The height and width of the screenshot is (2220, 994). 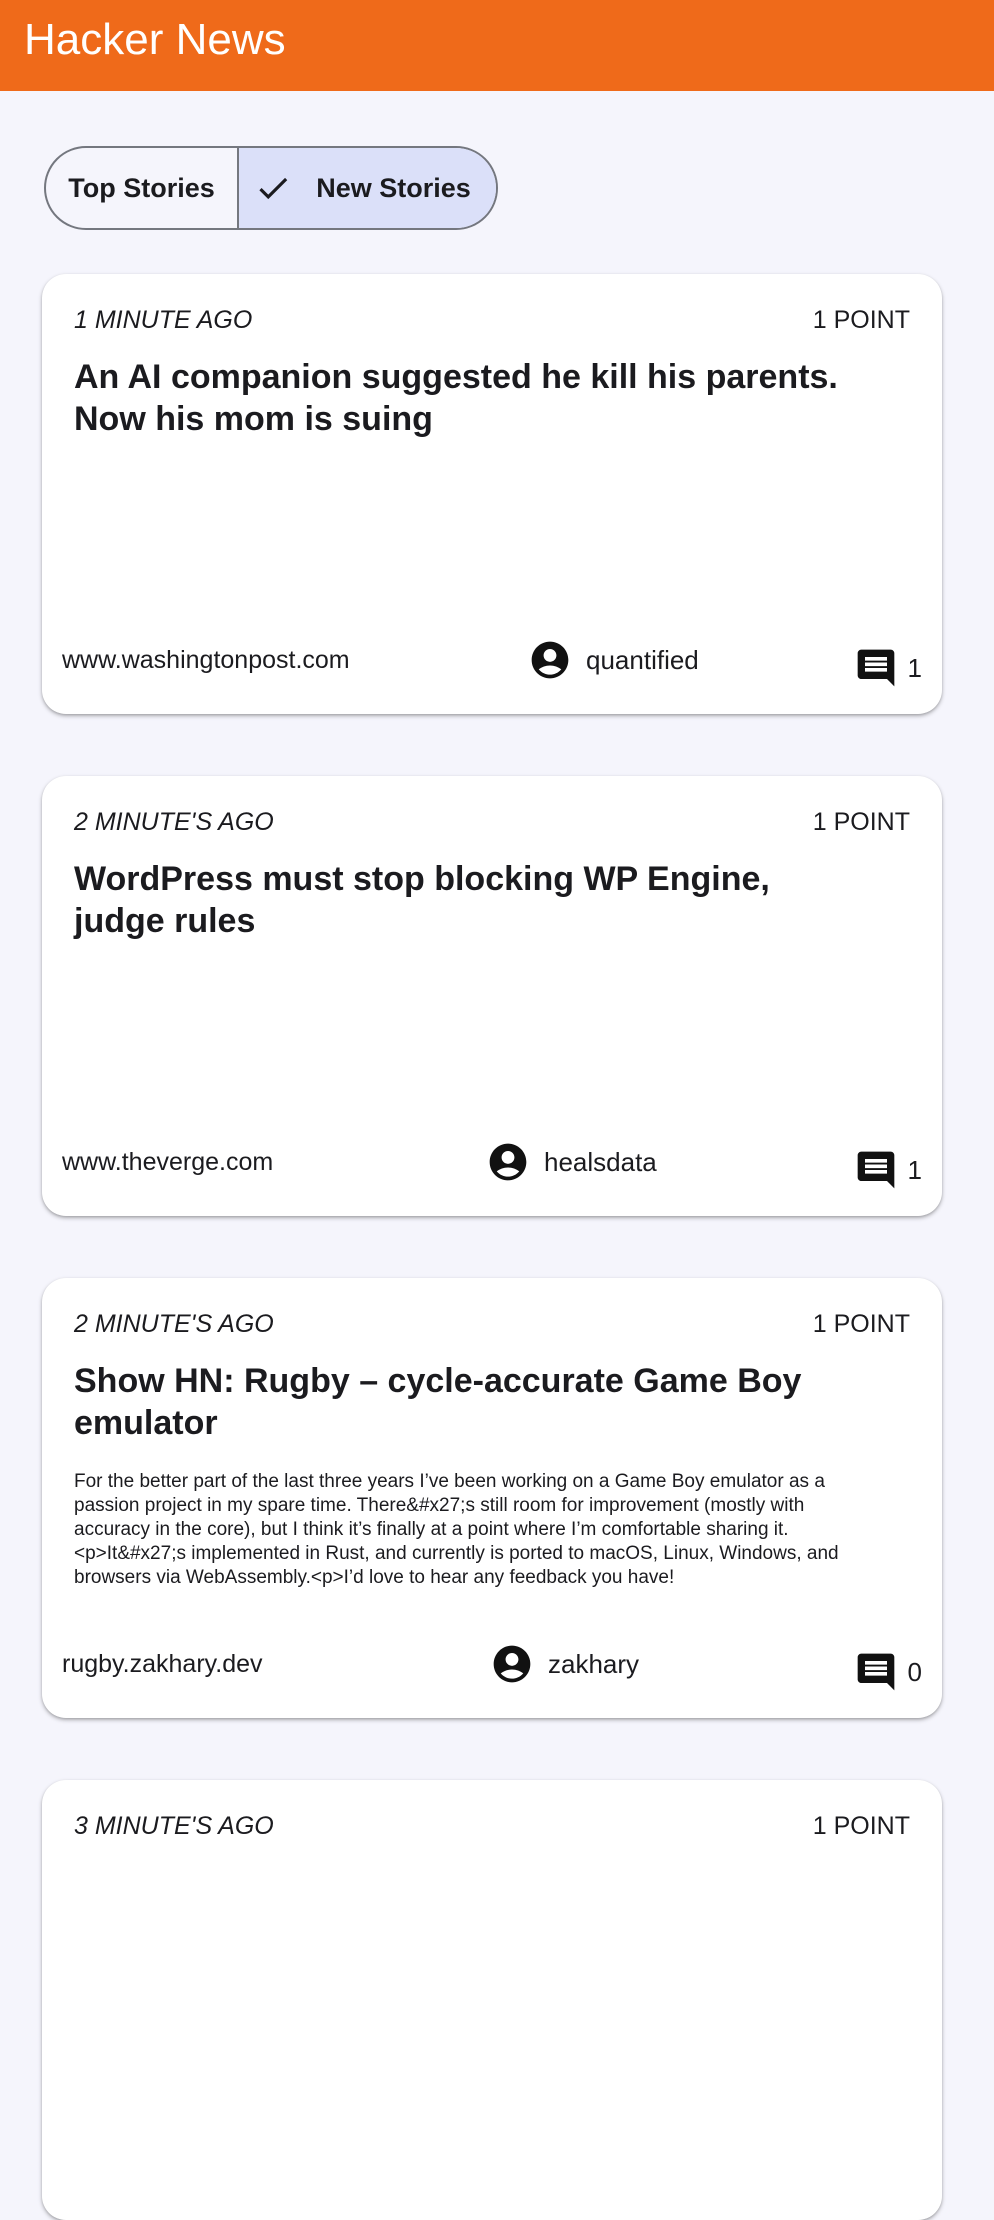 I want to click on story-author: healsdata, so click(x=571, y=1162).